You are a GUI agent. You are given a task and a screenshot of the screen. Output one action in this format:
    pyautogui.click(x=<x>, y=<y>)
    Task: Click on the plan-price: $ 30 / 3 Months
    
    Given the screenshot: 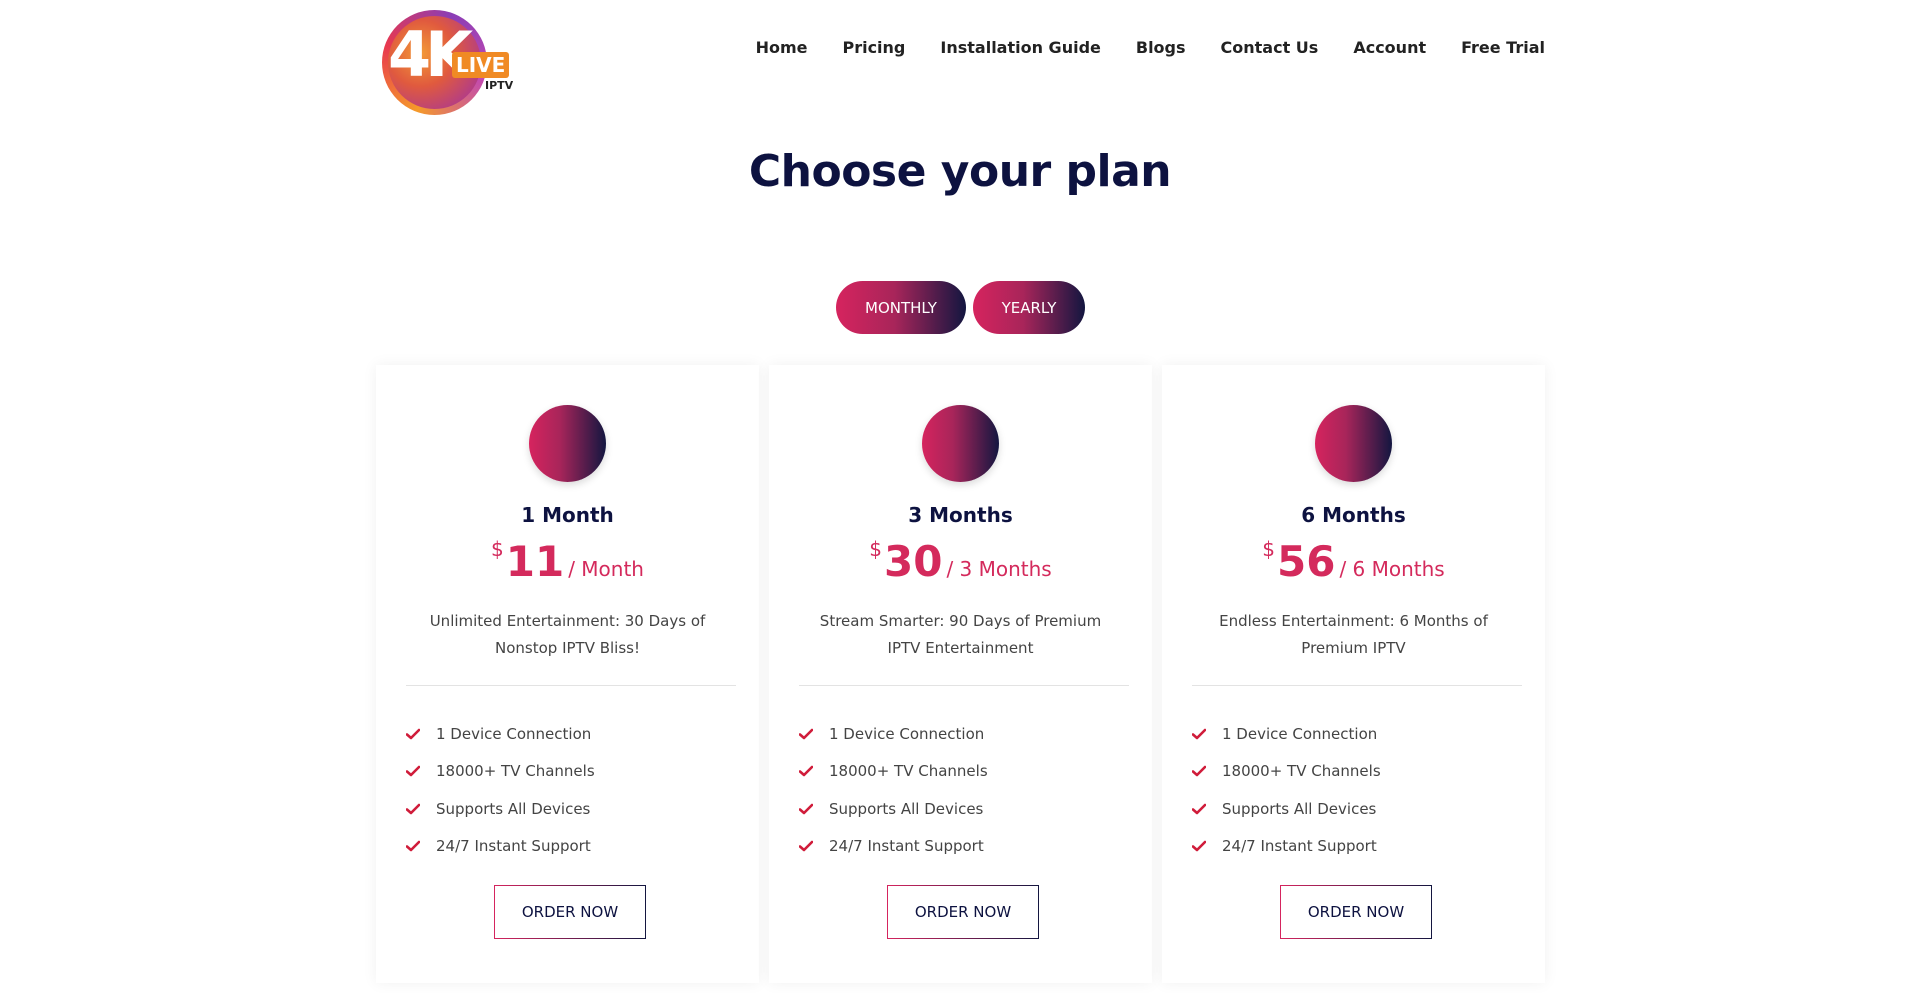 What is the action you would take?
    pyautogui.click(x=960, y=561)
    